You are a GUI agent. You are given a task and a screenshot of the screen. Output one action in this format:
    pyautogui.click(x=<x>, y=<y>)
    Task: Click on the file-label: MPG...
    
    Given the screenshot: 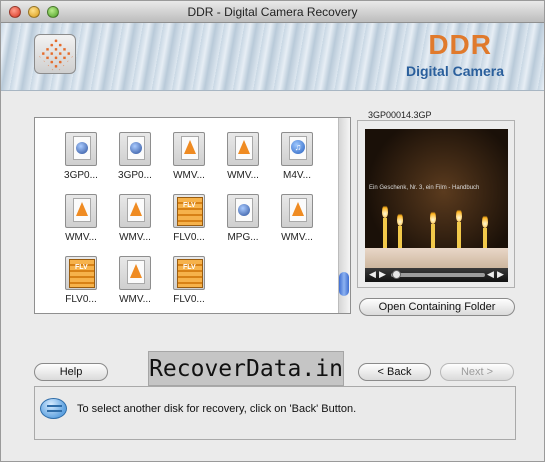 What is the action you would take?
    pyautogui.click(x=243, y=237)
    